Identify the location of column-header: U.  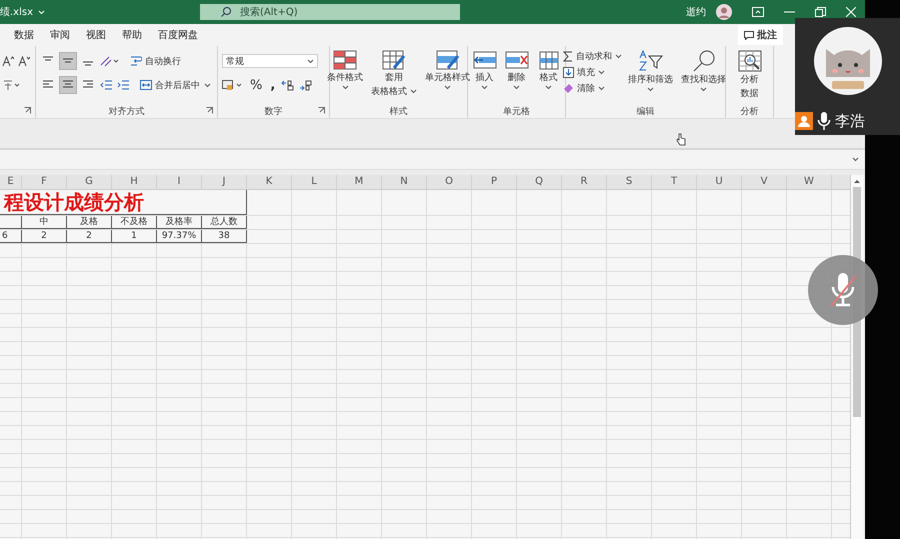
(719, 182).